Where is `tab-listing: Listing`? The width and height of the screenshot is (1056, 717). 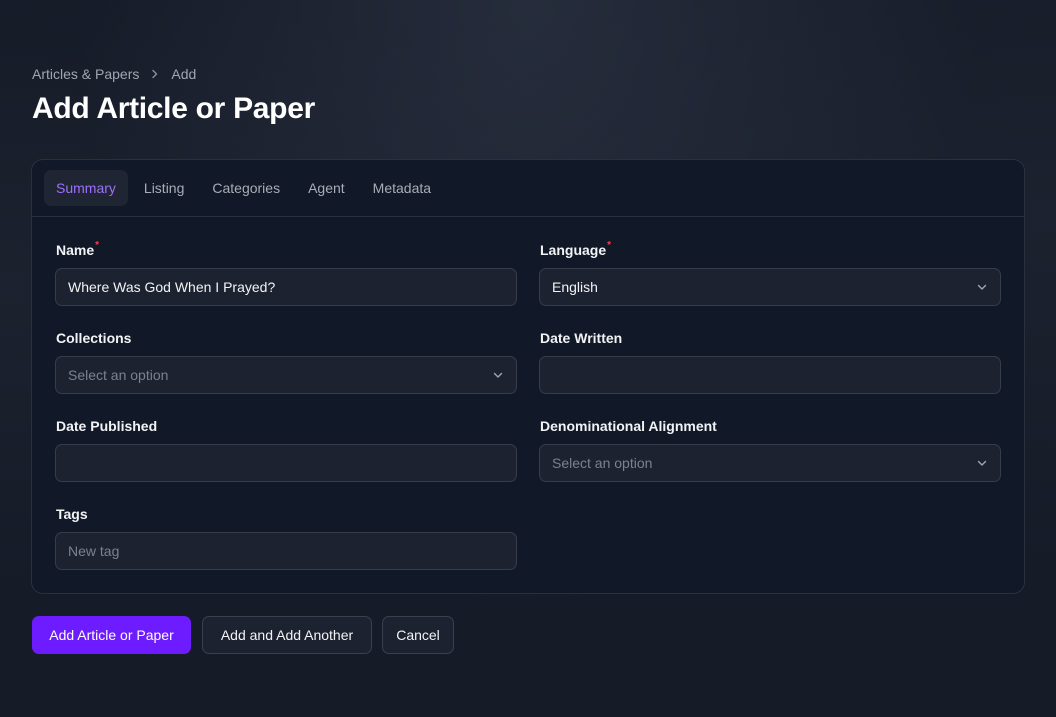
tab-listing: Listing is located at coordinates (164, 188).